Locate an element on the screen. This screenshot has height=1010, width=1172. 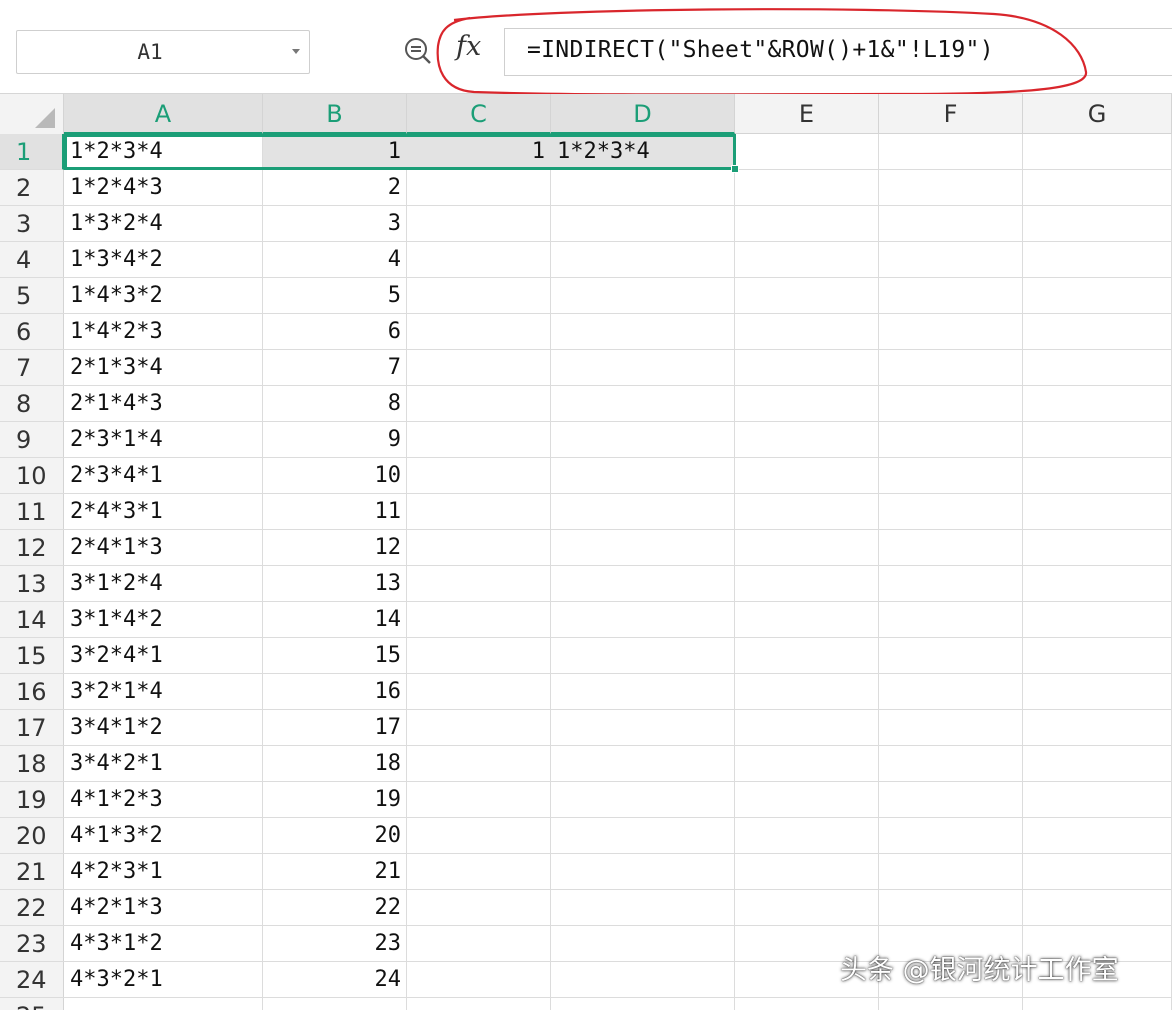
row-header-21: 21 is located at coordinates (32, 872).